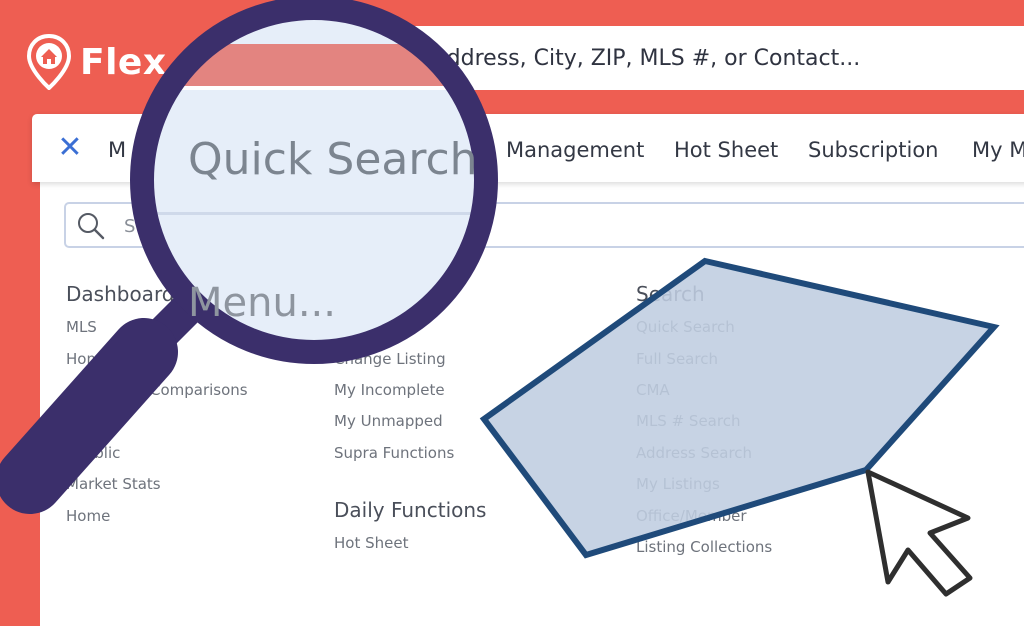 The height and width of the screenshot is (626, 1024). What do you see at coordinates (694, 453) in the screenshot?
I see `menu-item-address-search: Address Search` at bounding box center [694, 453].